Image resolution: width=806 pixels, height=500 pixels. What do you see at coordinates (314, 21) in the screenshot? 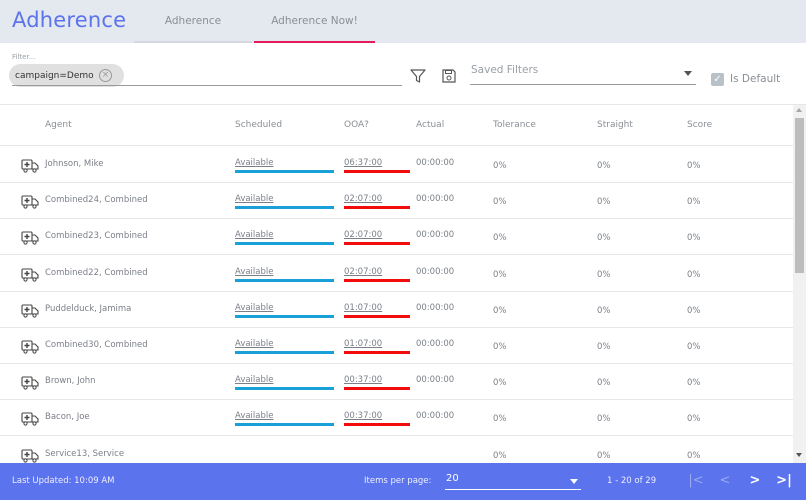
I see `tab-adherence-now: Adherence Now!` at bounding box center [314, 21].